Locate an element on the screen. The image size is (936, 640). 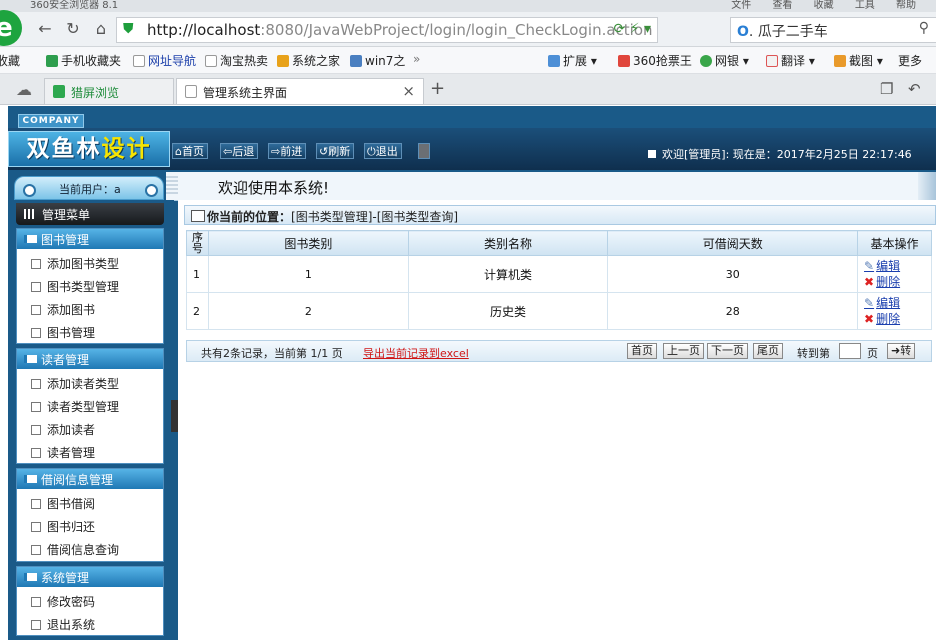
nav-home-button: ⌂首页 is located at coordinates (190, 151).